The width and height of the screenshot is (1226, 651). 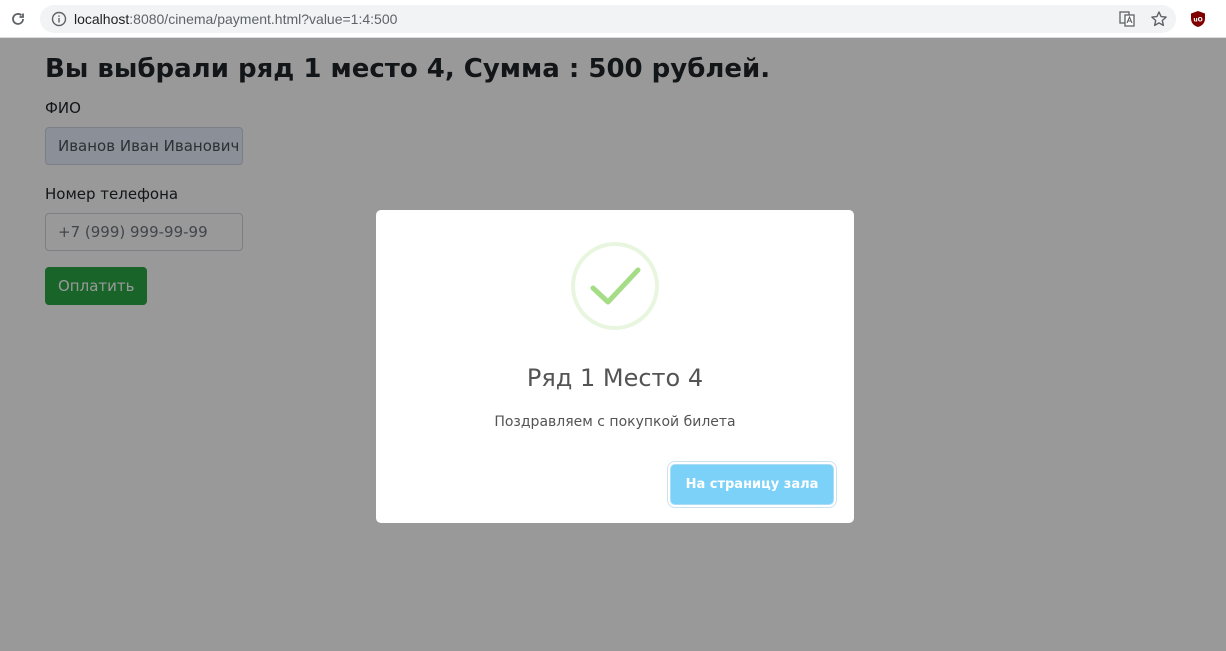 I want to click on reload-icon, so click(x=18, y=19).